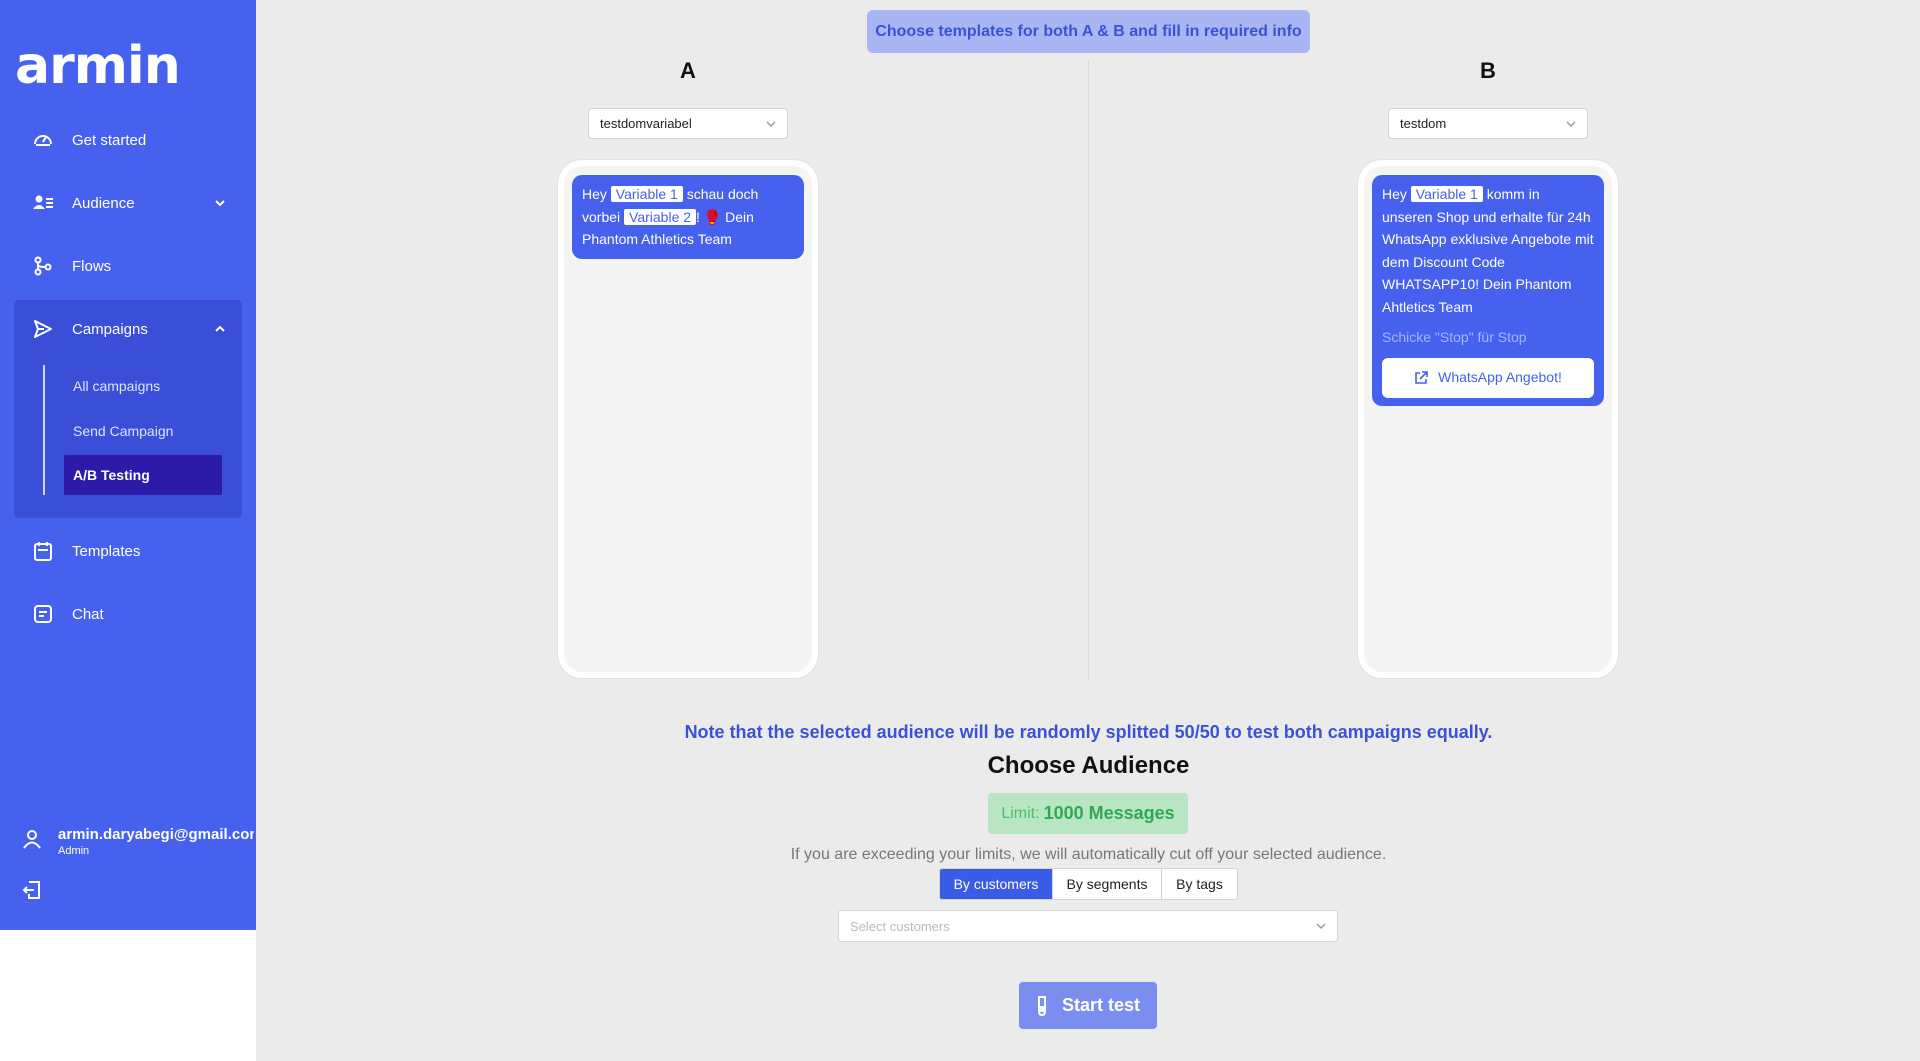 The image size is (1920, 1061). What do you see at coordinates (156, 834) in the screenshot?
I see `user-email: armin.daryabegi@gmail.com` at bounding box center [156, 834].